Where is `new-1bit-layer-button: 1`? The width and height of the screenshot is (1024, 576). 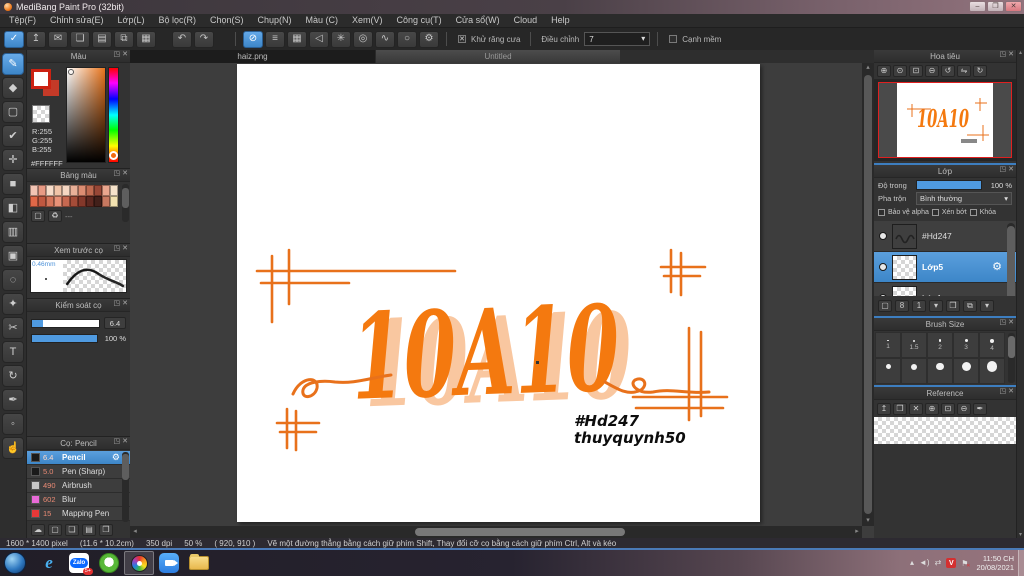
new-1bit-layer-button: 1 is located at coordinates (919, 306).